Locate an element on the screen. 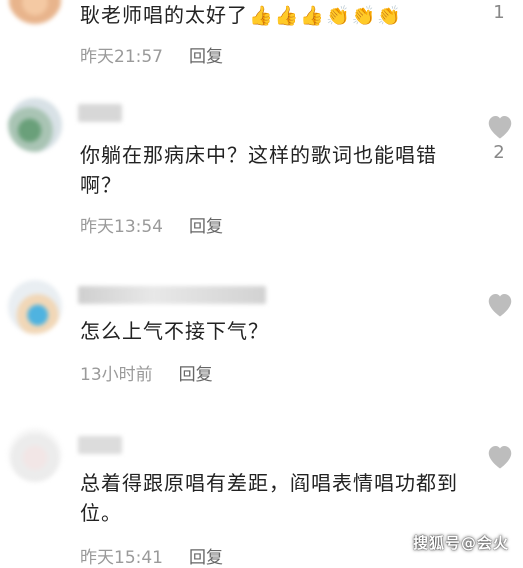 The width and height of the screenshot is (523, 568). comment-meta: 昨天21:57 回复 is located at coordinates (151, 54).